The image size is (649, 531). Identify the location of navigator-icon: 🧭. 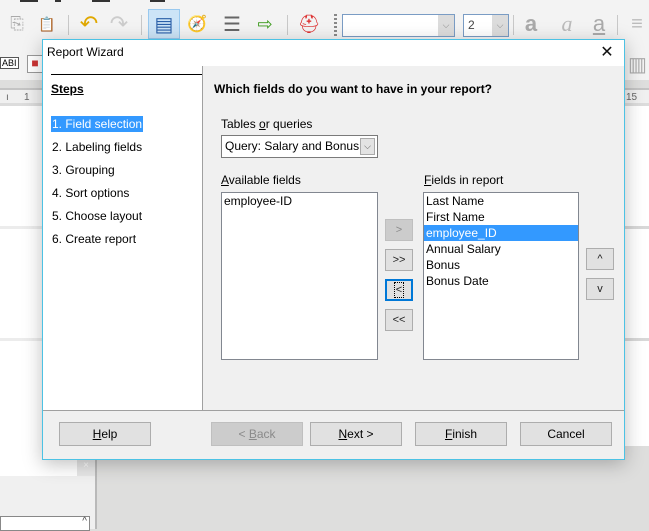
(197, 24).